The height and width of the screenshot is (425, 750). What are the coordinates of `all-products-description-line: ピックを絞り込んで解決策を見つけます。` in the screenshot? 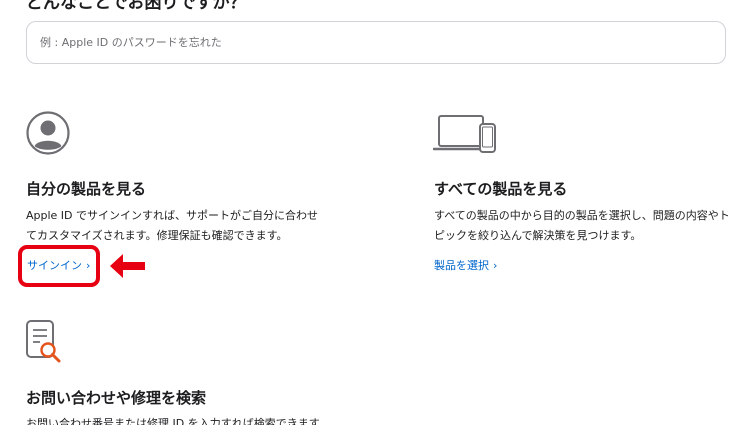 It's located at (538, 235).